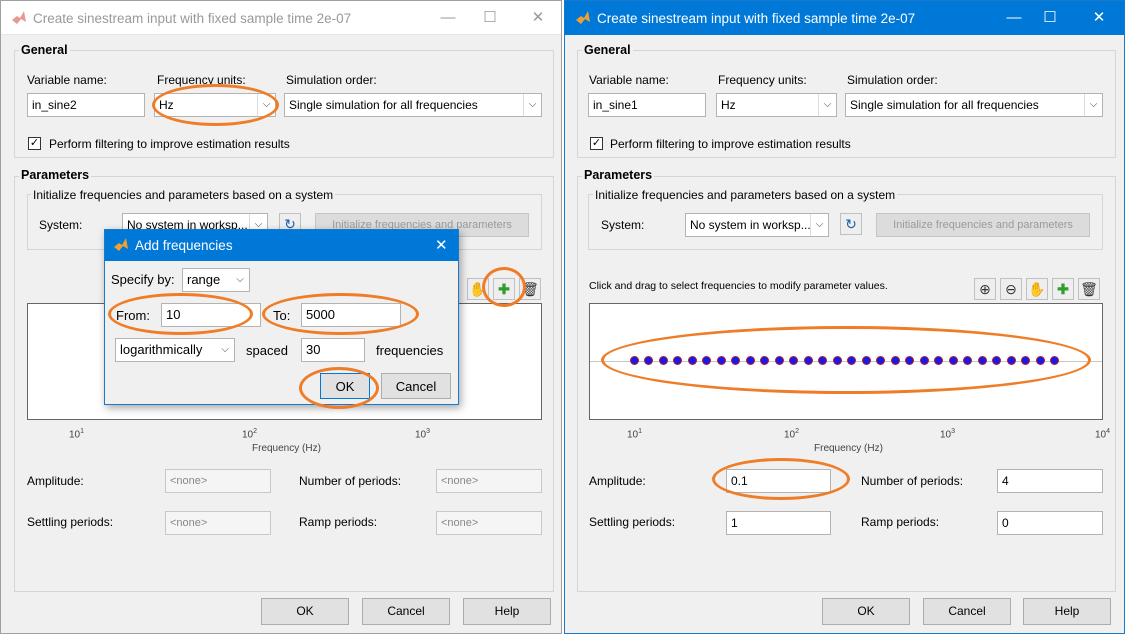 Image resolution: width=1125 pixels, height=634 pixels. What do you see at coordinates (44, 50) in the screenshot?
I see `general-title: General` at bounding box center [44, 50].